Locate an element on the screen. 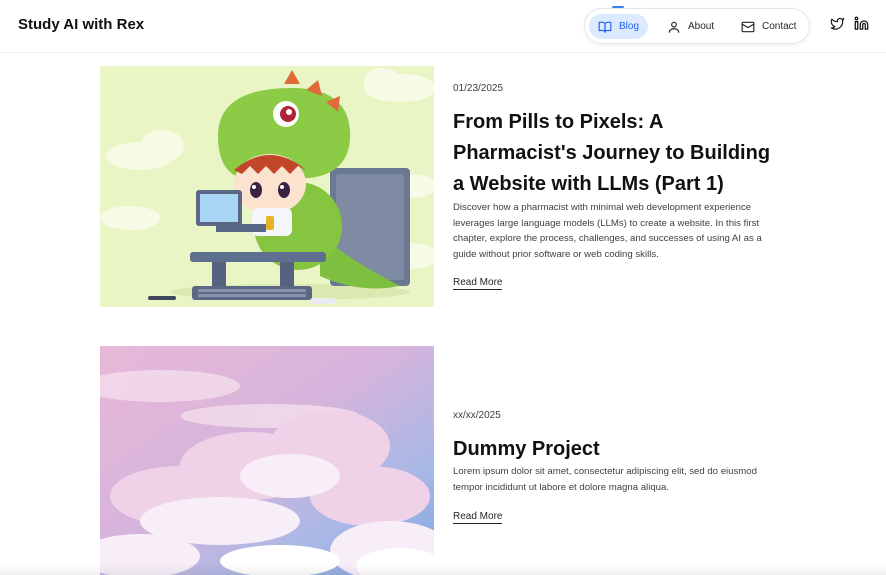 The width and height of the screenshot is (886, 575). main-nav: Blog About Contact is located at coordinates (697, 26).